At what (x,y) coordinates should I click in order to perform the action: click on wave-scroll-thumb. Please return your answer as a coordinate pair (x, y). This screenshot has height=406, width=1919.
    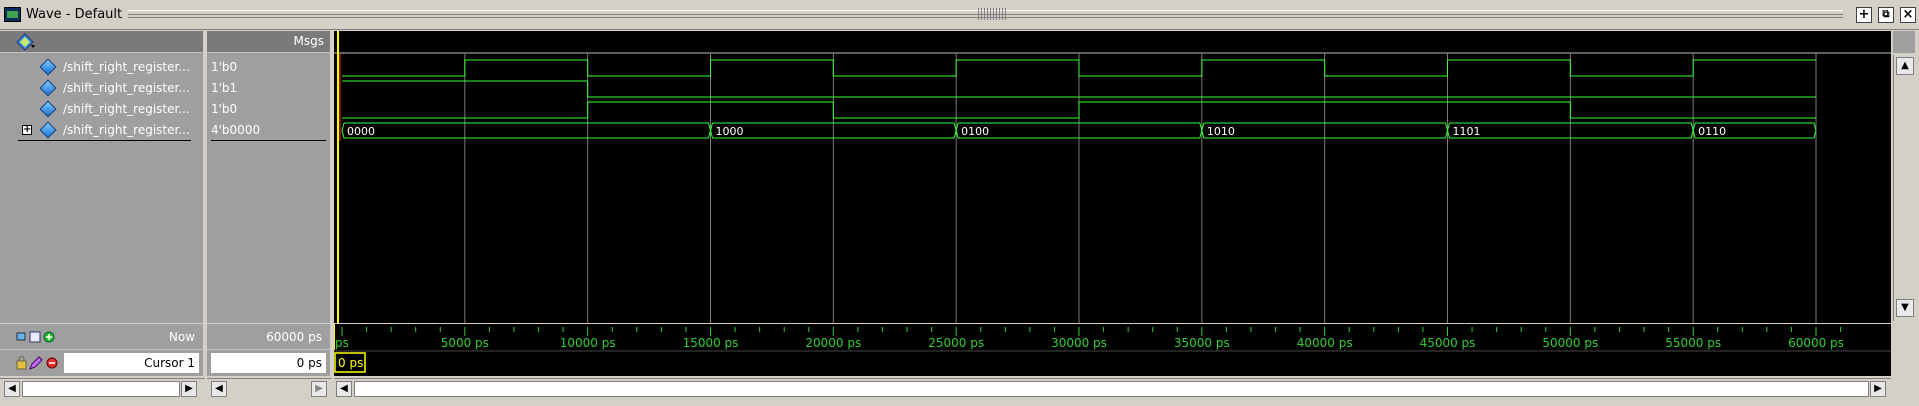
    Looking at the image, I should click on (1111, 389).